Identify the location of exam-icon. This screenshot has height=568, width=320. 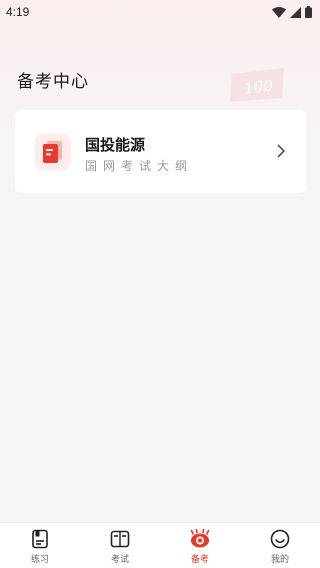
(120, 539).